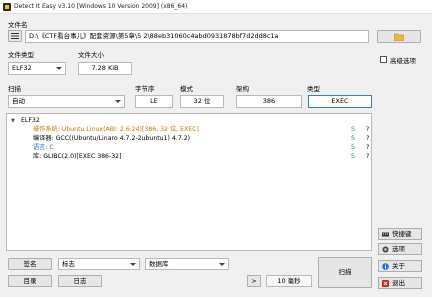  I want to click on about-label: 关于, so click(398, 266).